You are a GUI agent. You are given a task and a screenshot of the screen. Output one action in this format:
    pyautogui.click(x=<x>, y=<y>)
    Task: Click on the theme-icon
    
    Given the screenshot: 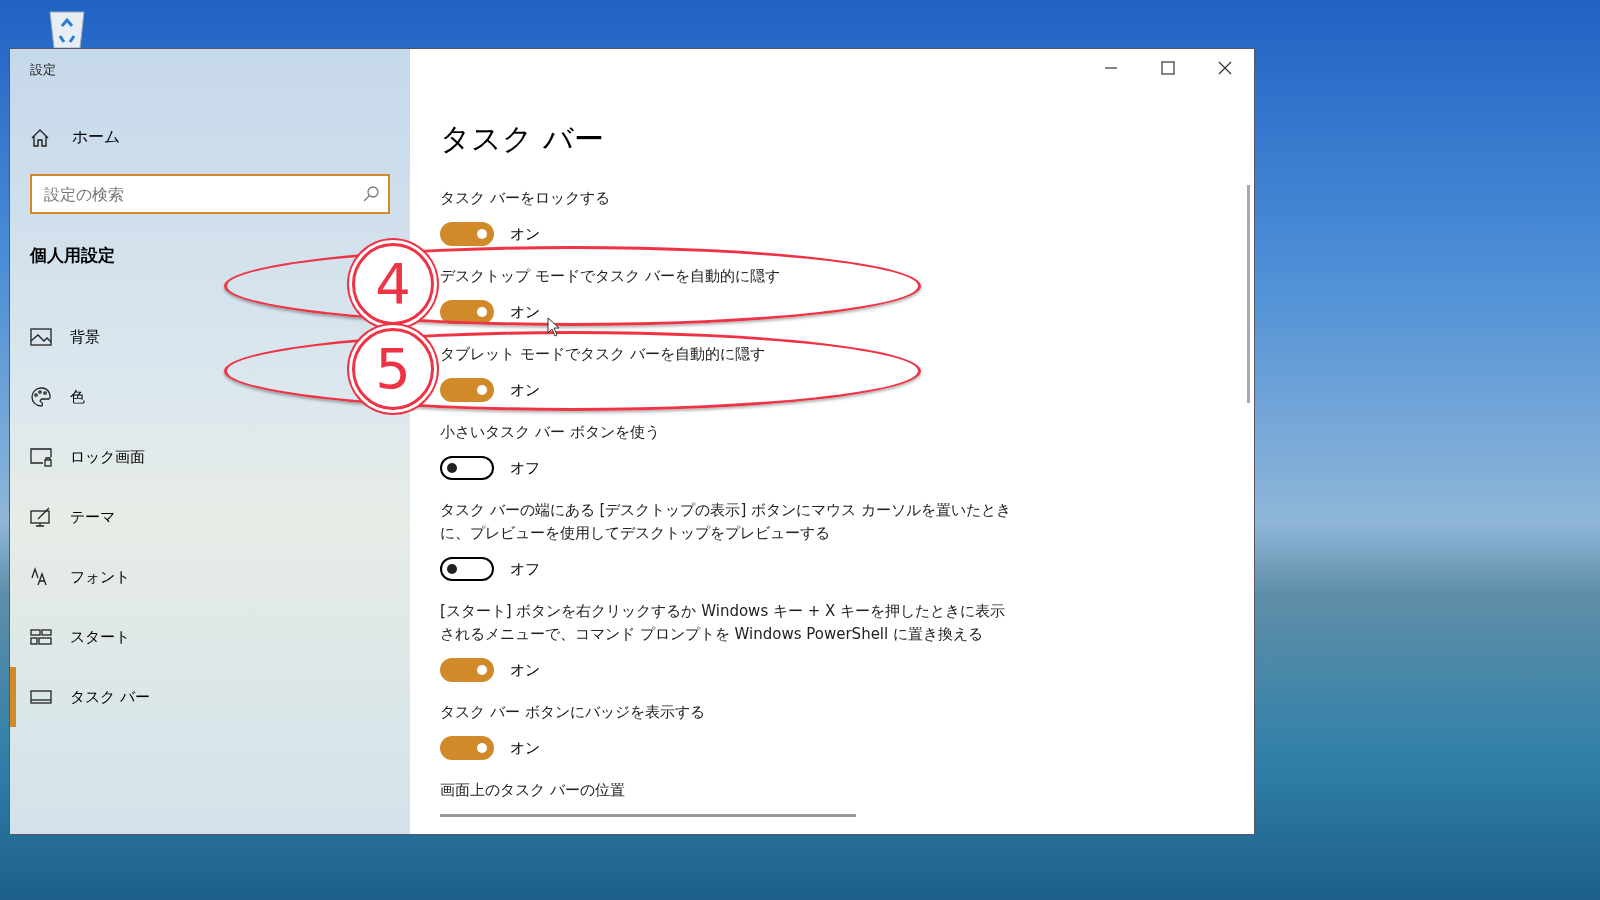 What is the action you would take?
    pyautogui.click(x=41, y=517)
    